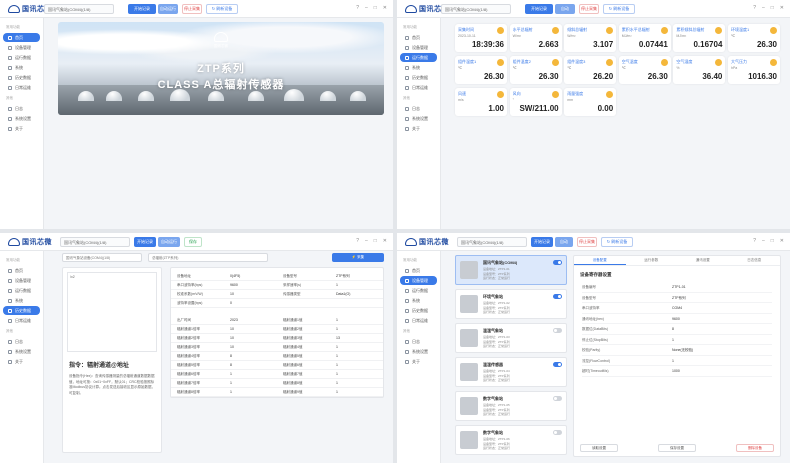 The image size is (790, 463). What do you see at coordinates (677, 448) in the screenshot?
I see `save-settings-button: 保存设置` at bounding box center [677, 448].